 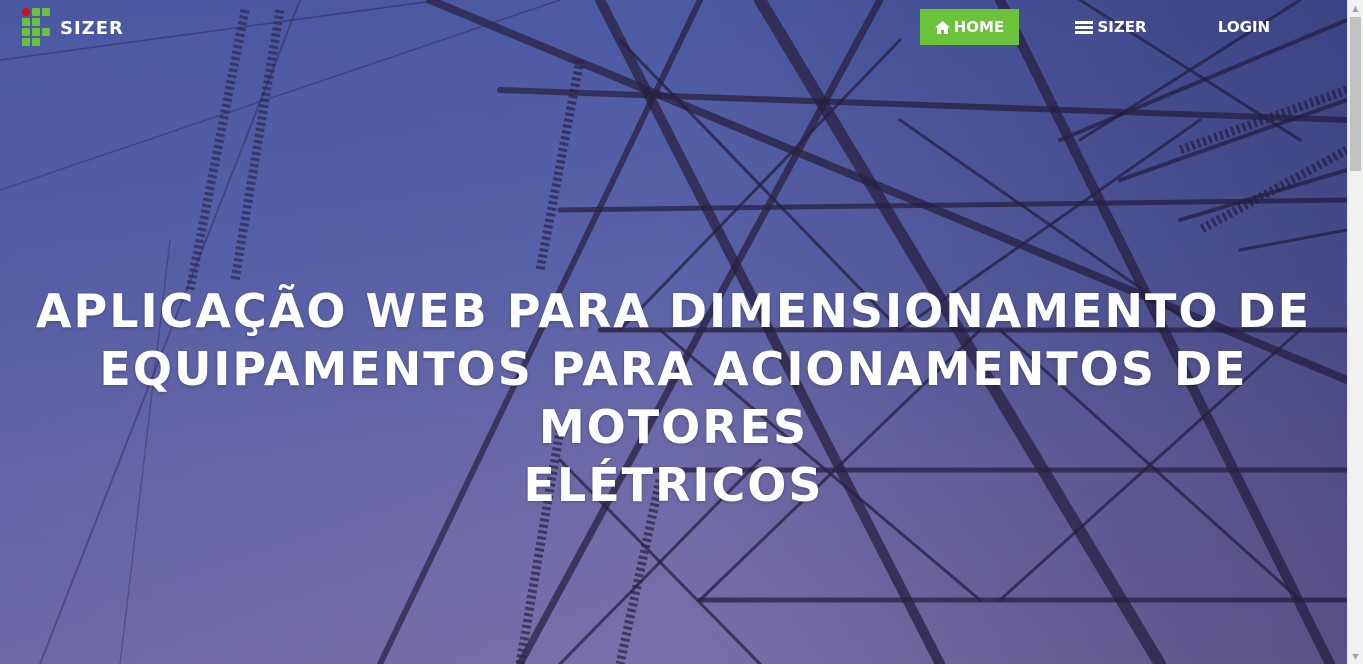 I want to click on nav-login-button: LOGIN, so click(x=1244, y=27).